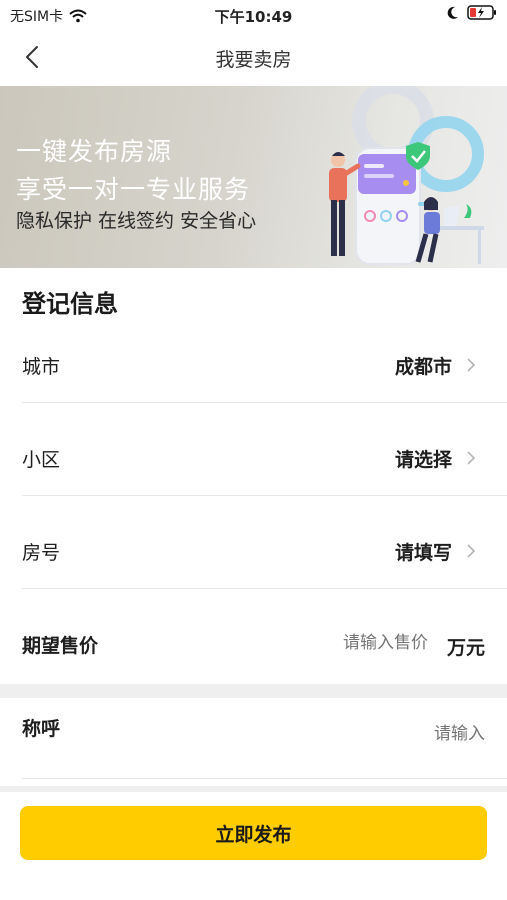  I want to click on nav-bar: 我要卖房, so click(253, 57).